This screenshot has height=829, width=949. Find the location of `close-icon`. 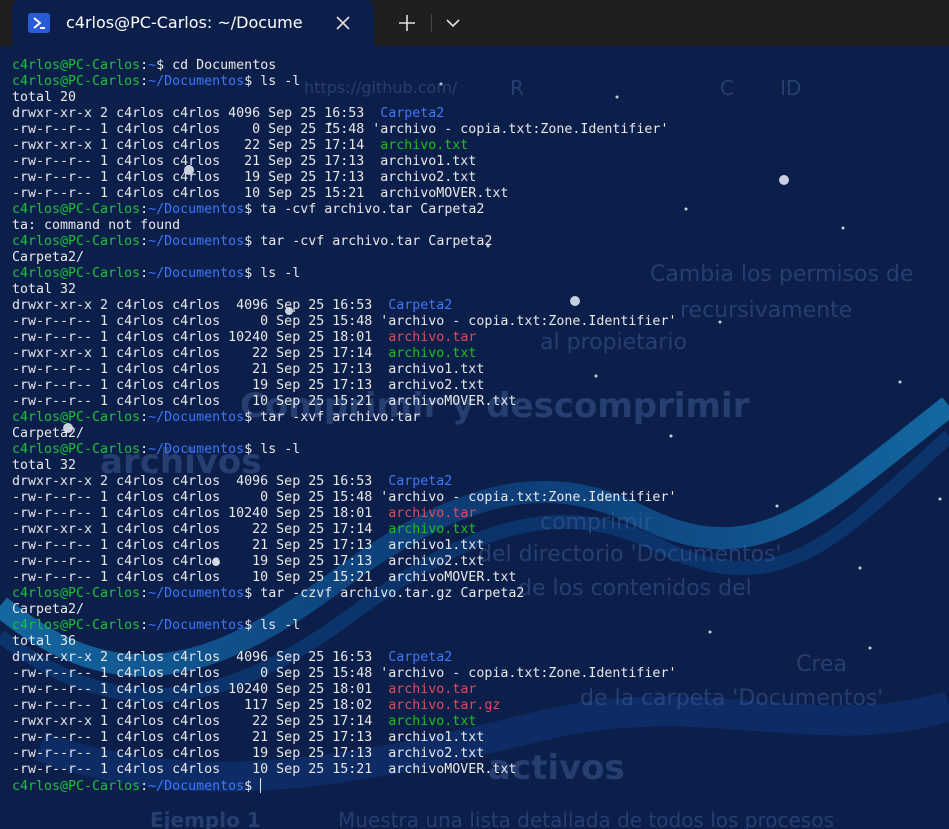

close-icon is located at coordinates (343, 23).